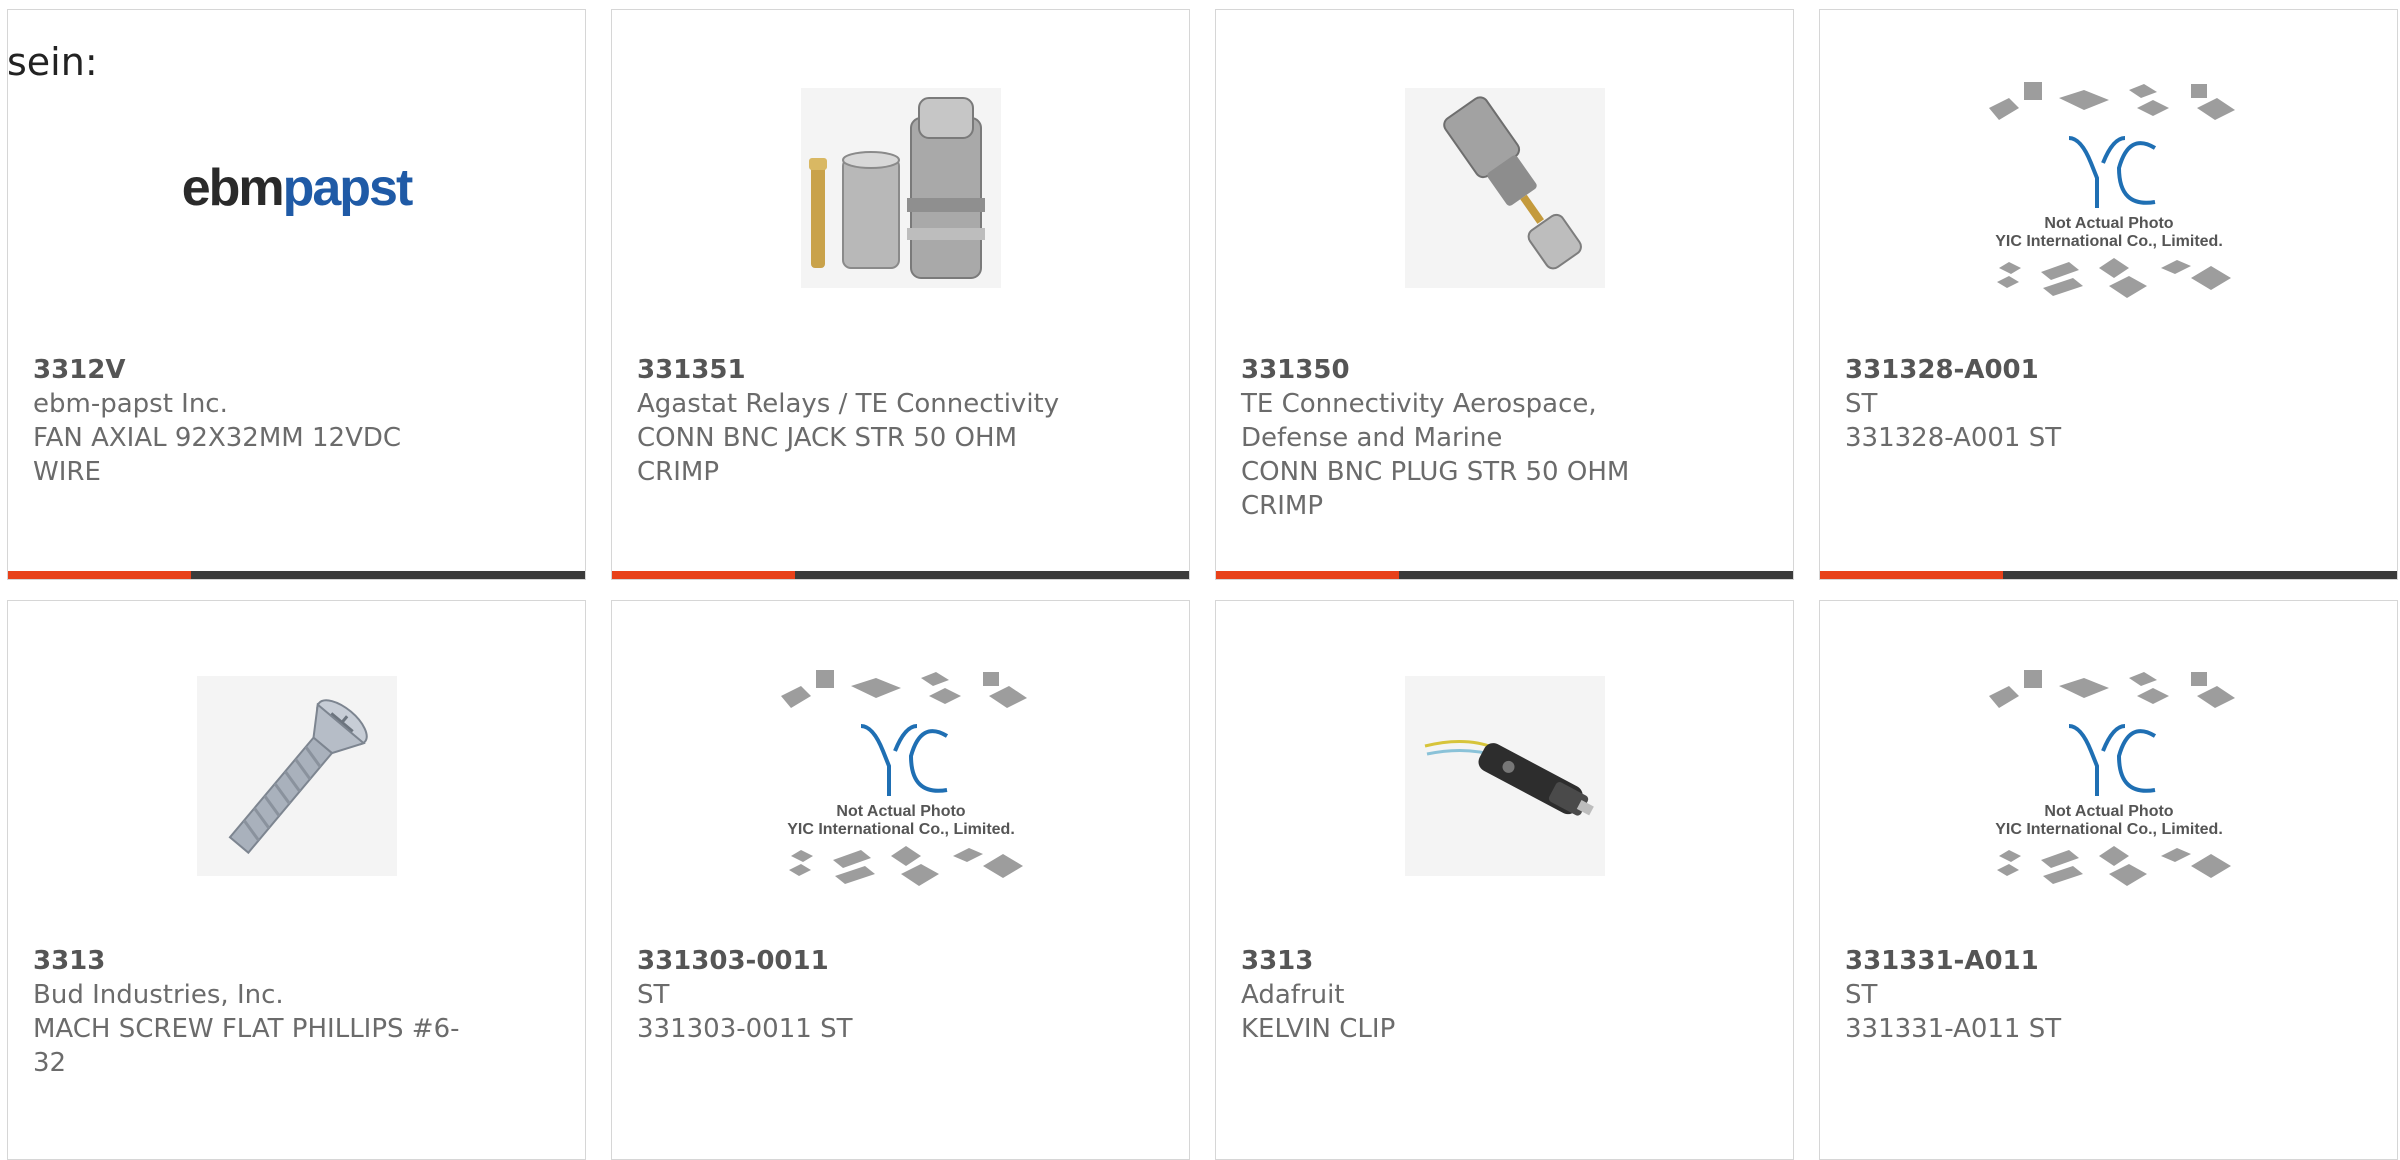 The width and height of the screenshot is (2400, 1160). What do you see at coordinates (158, 995) in the screenshot?
I see `manufacturer: Bud Industries, Inc.` at bounding box center [158, 995].